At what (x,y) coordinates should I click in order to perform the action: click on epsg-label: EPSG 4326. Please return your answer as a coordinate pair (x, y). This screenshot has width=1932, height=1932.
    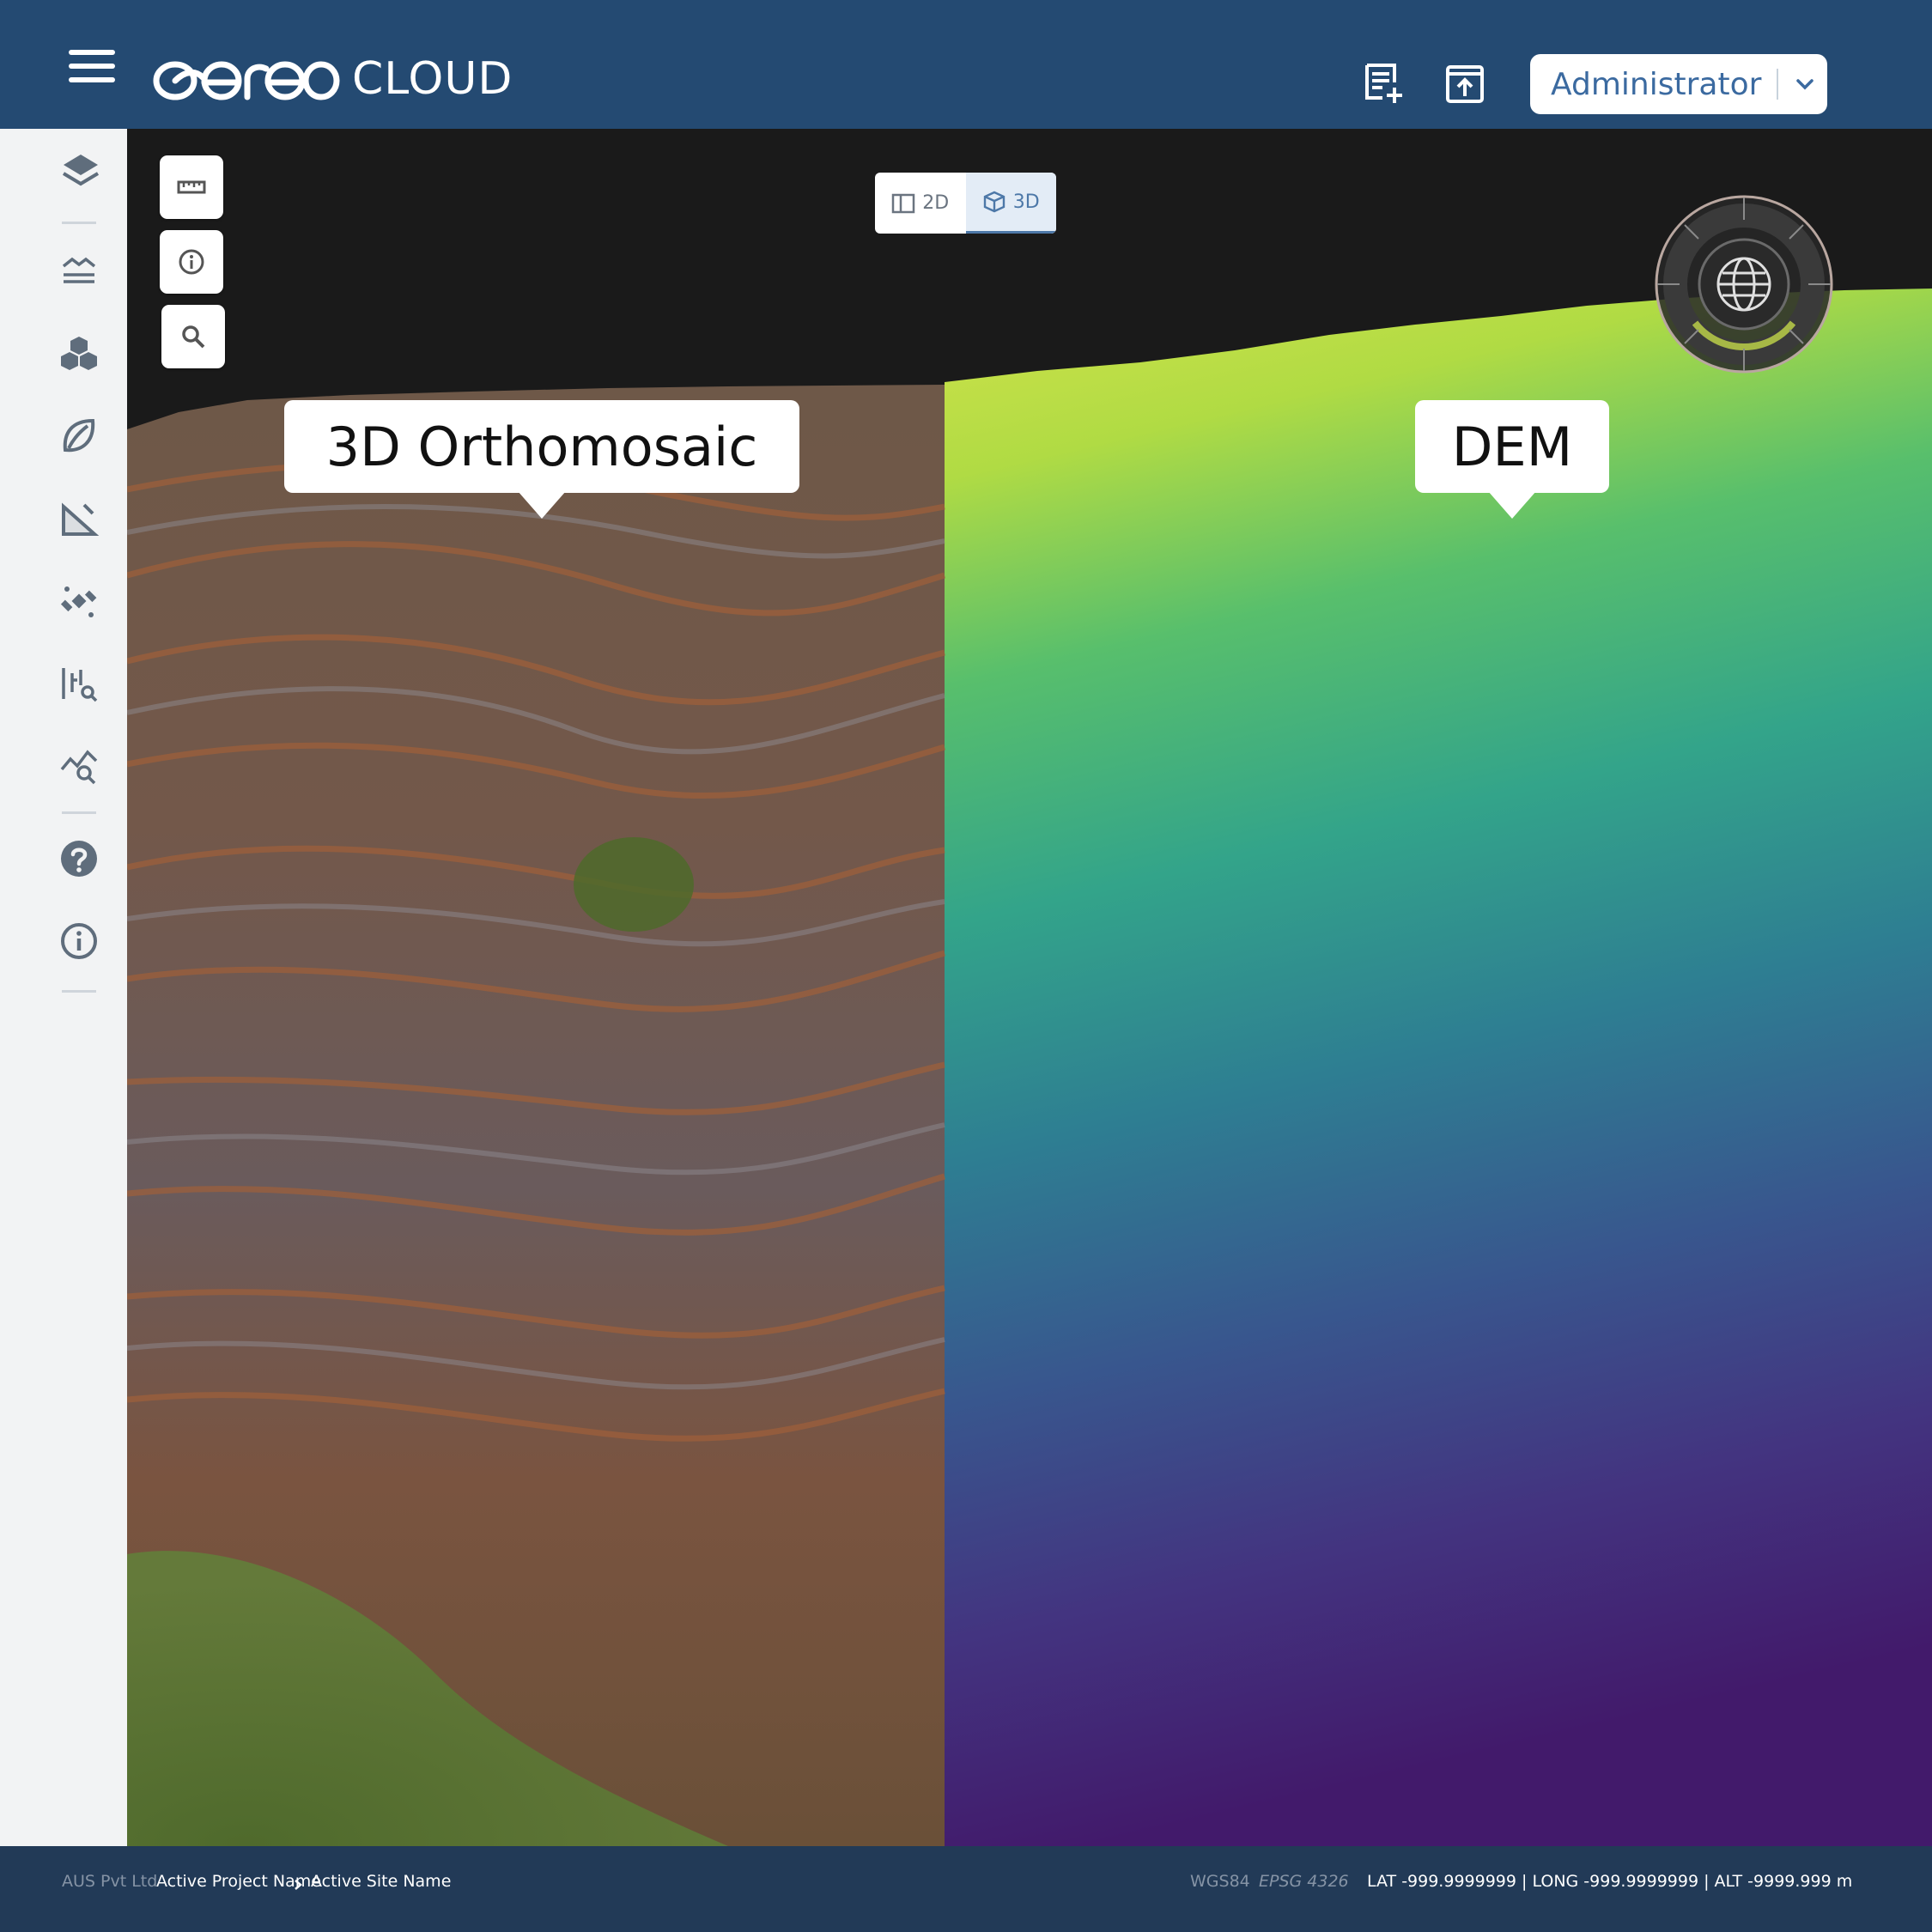
    Looking at the image, I should click on (1304, 1881).